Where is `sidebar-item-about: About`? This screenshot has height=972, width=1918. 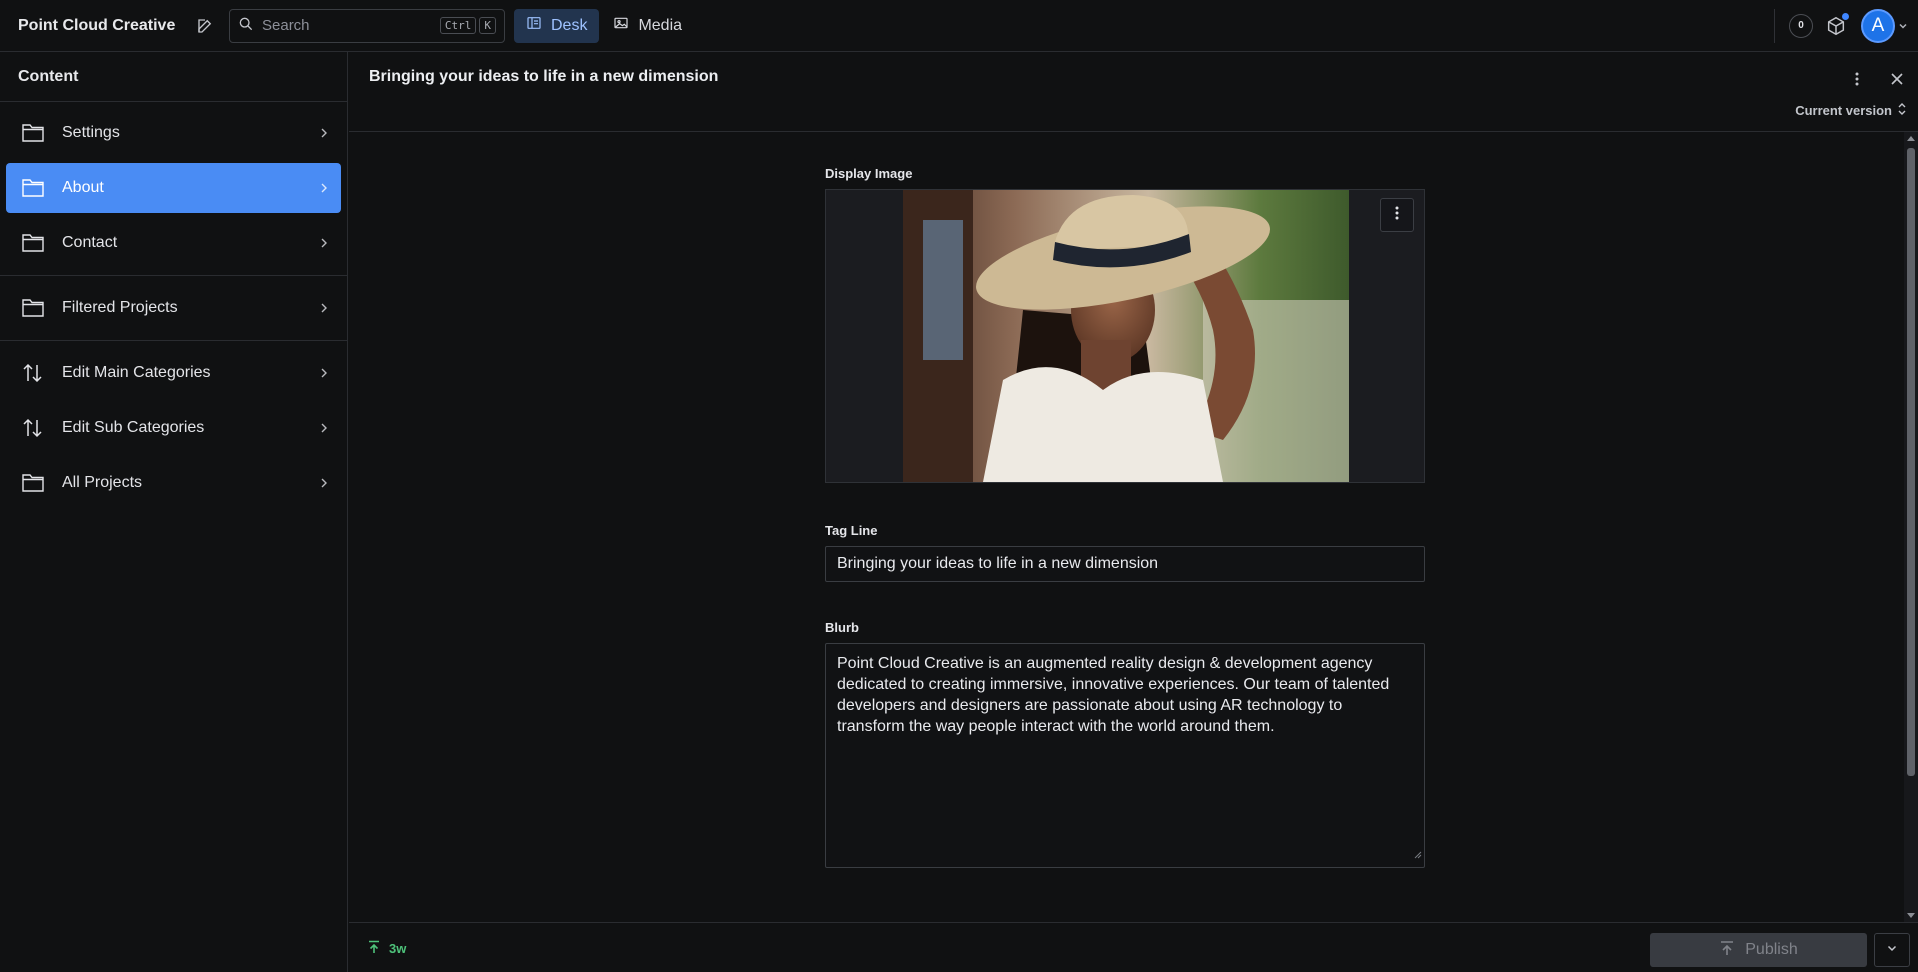
sidebar-item-about: About is located at coordinates (173, 188).